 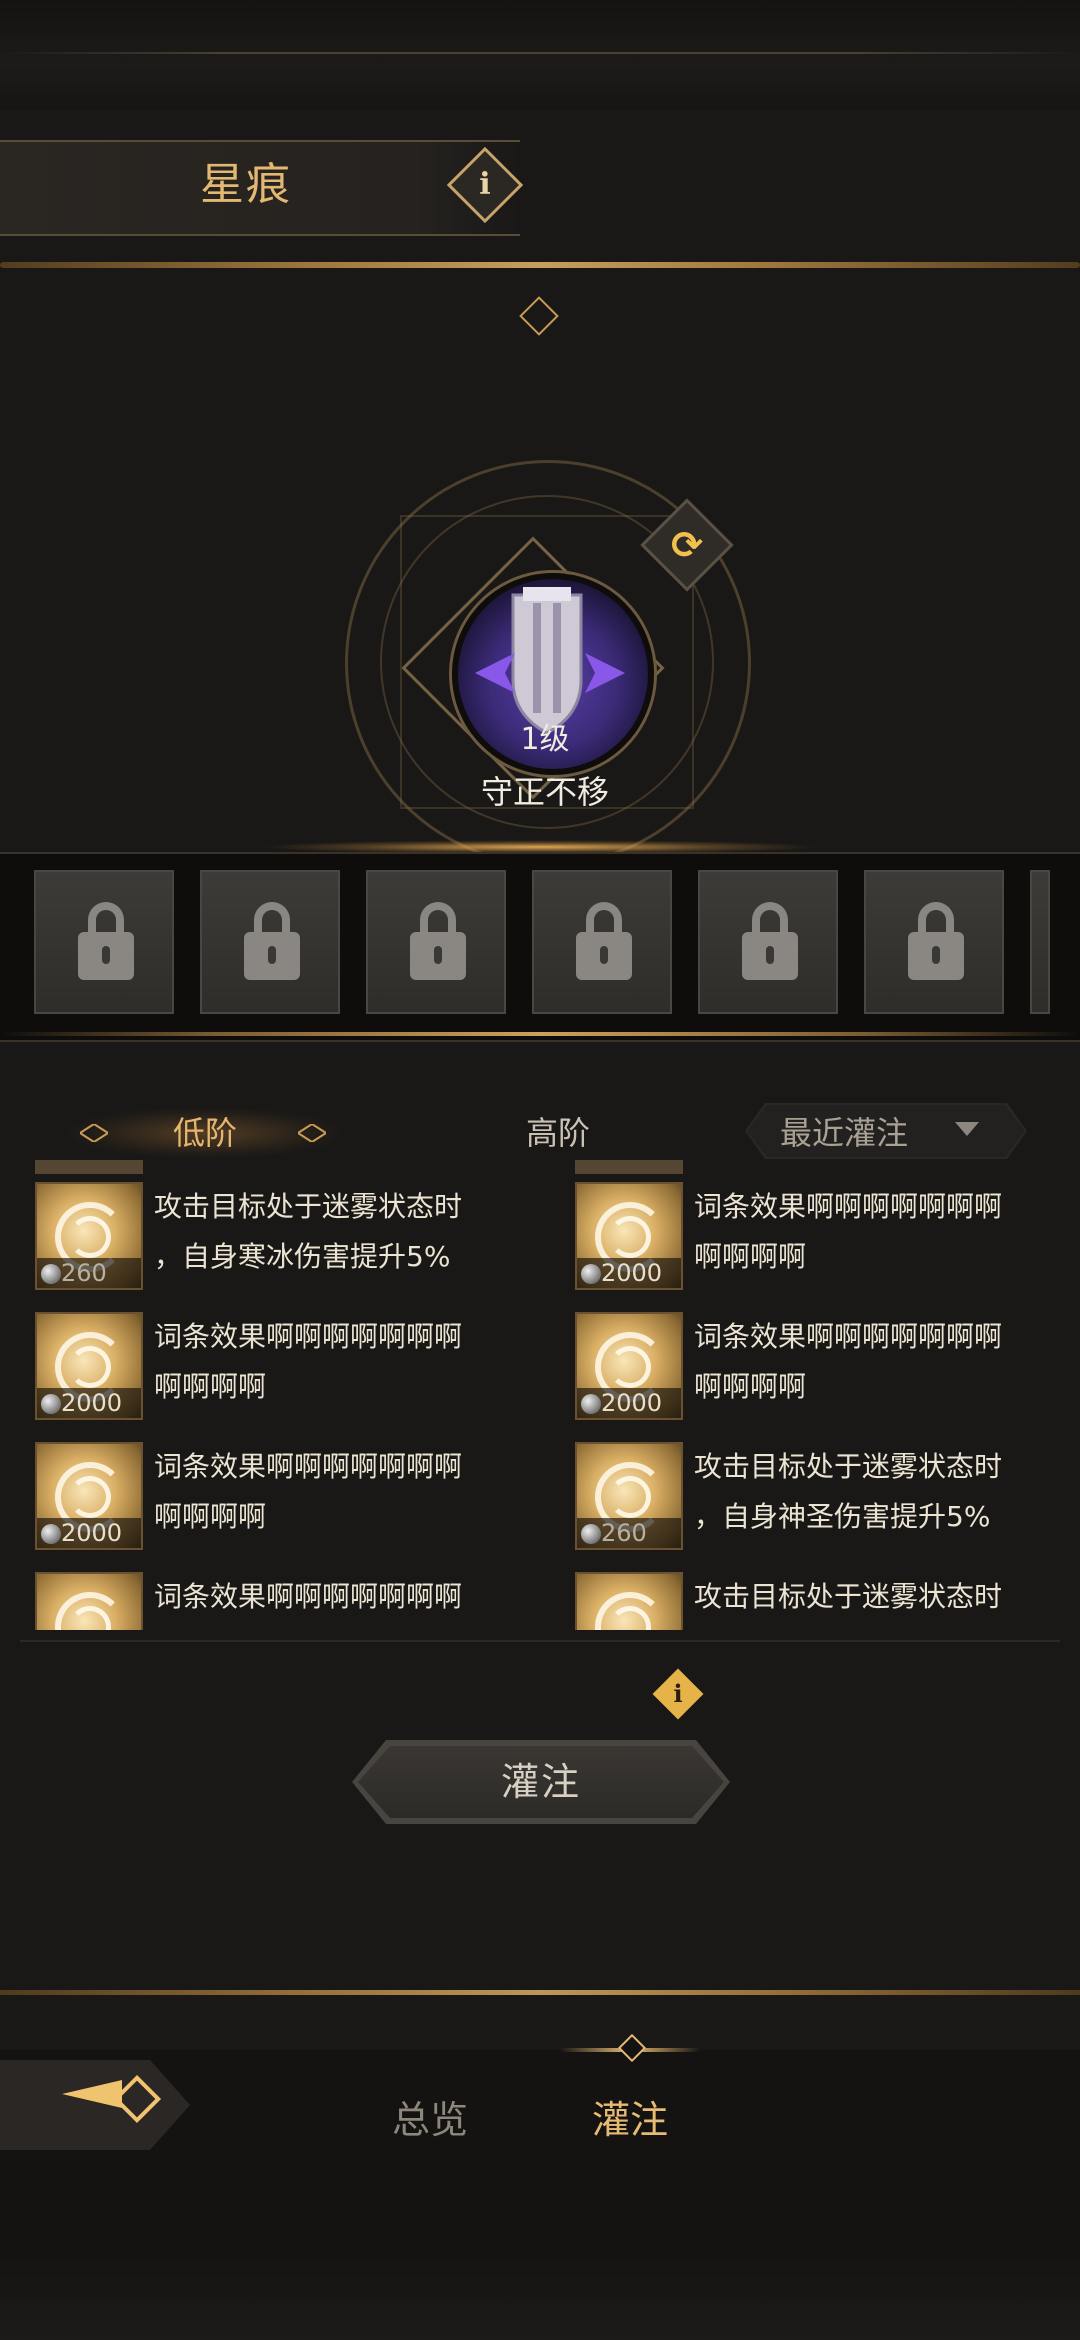 I want to click on item-description: 词条效果啊啊啊啊啊啊啊, so click(x=308, y=1596).